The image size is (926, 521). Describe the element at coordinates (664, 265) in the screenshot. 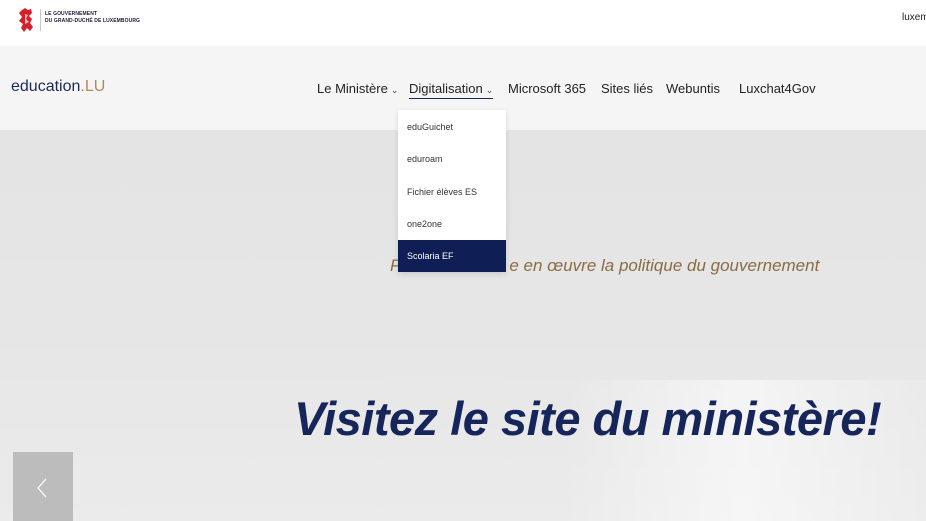

I see `hero-subtitle-end: e en œuvre la politique du gouvernement` at that location.